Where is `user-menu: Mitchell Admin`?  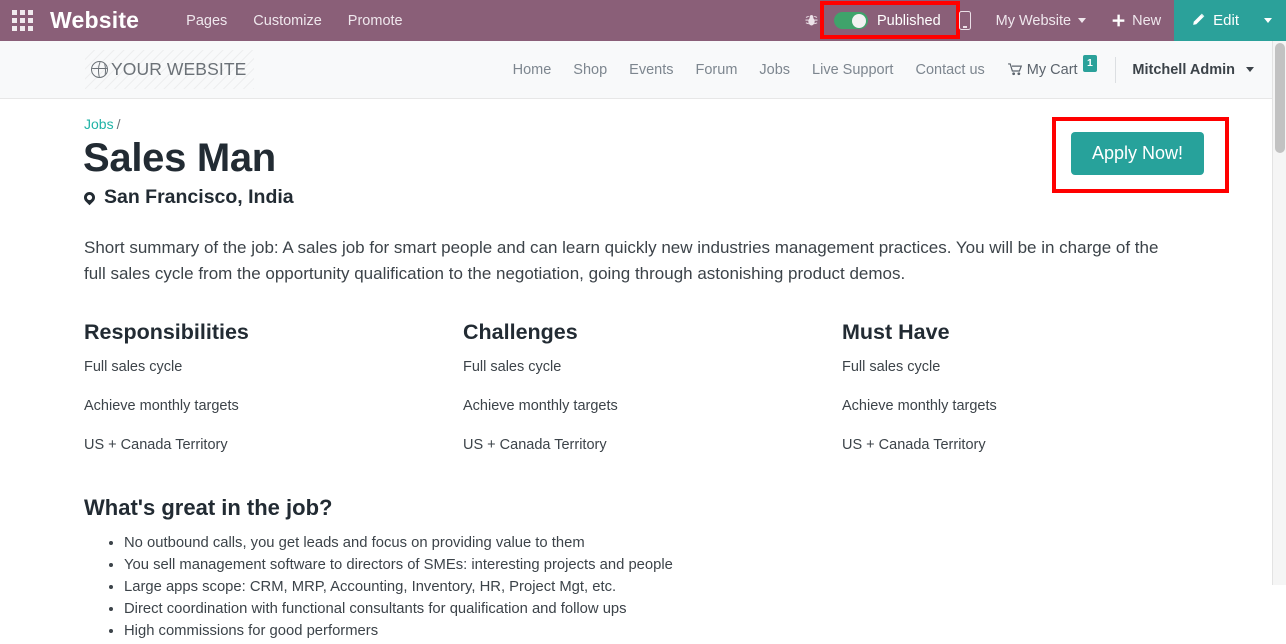 user-menu: Mitchell Admin is located at coordinates (1196, 70).